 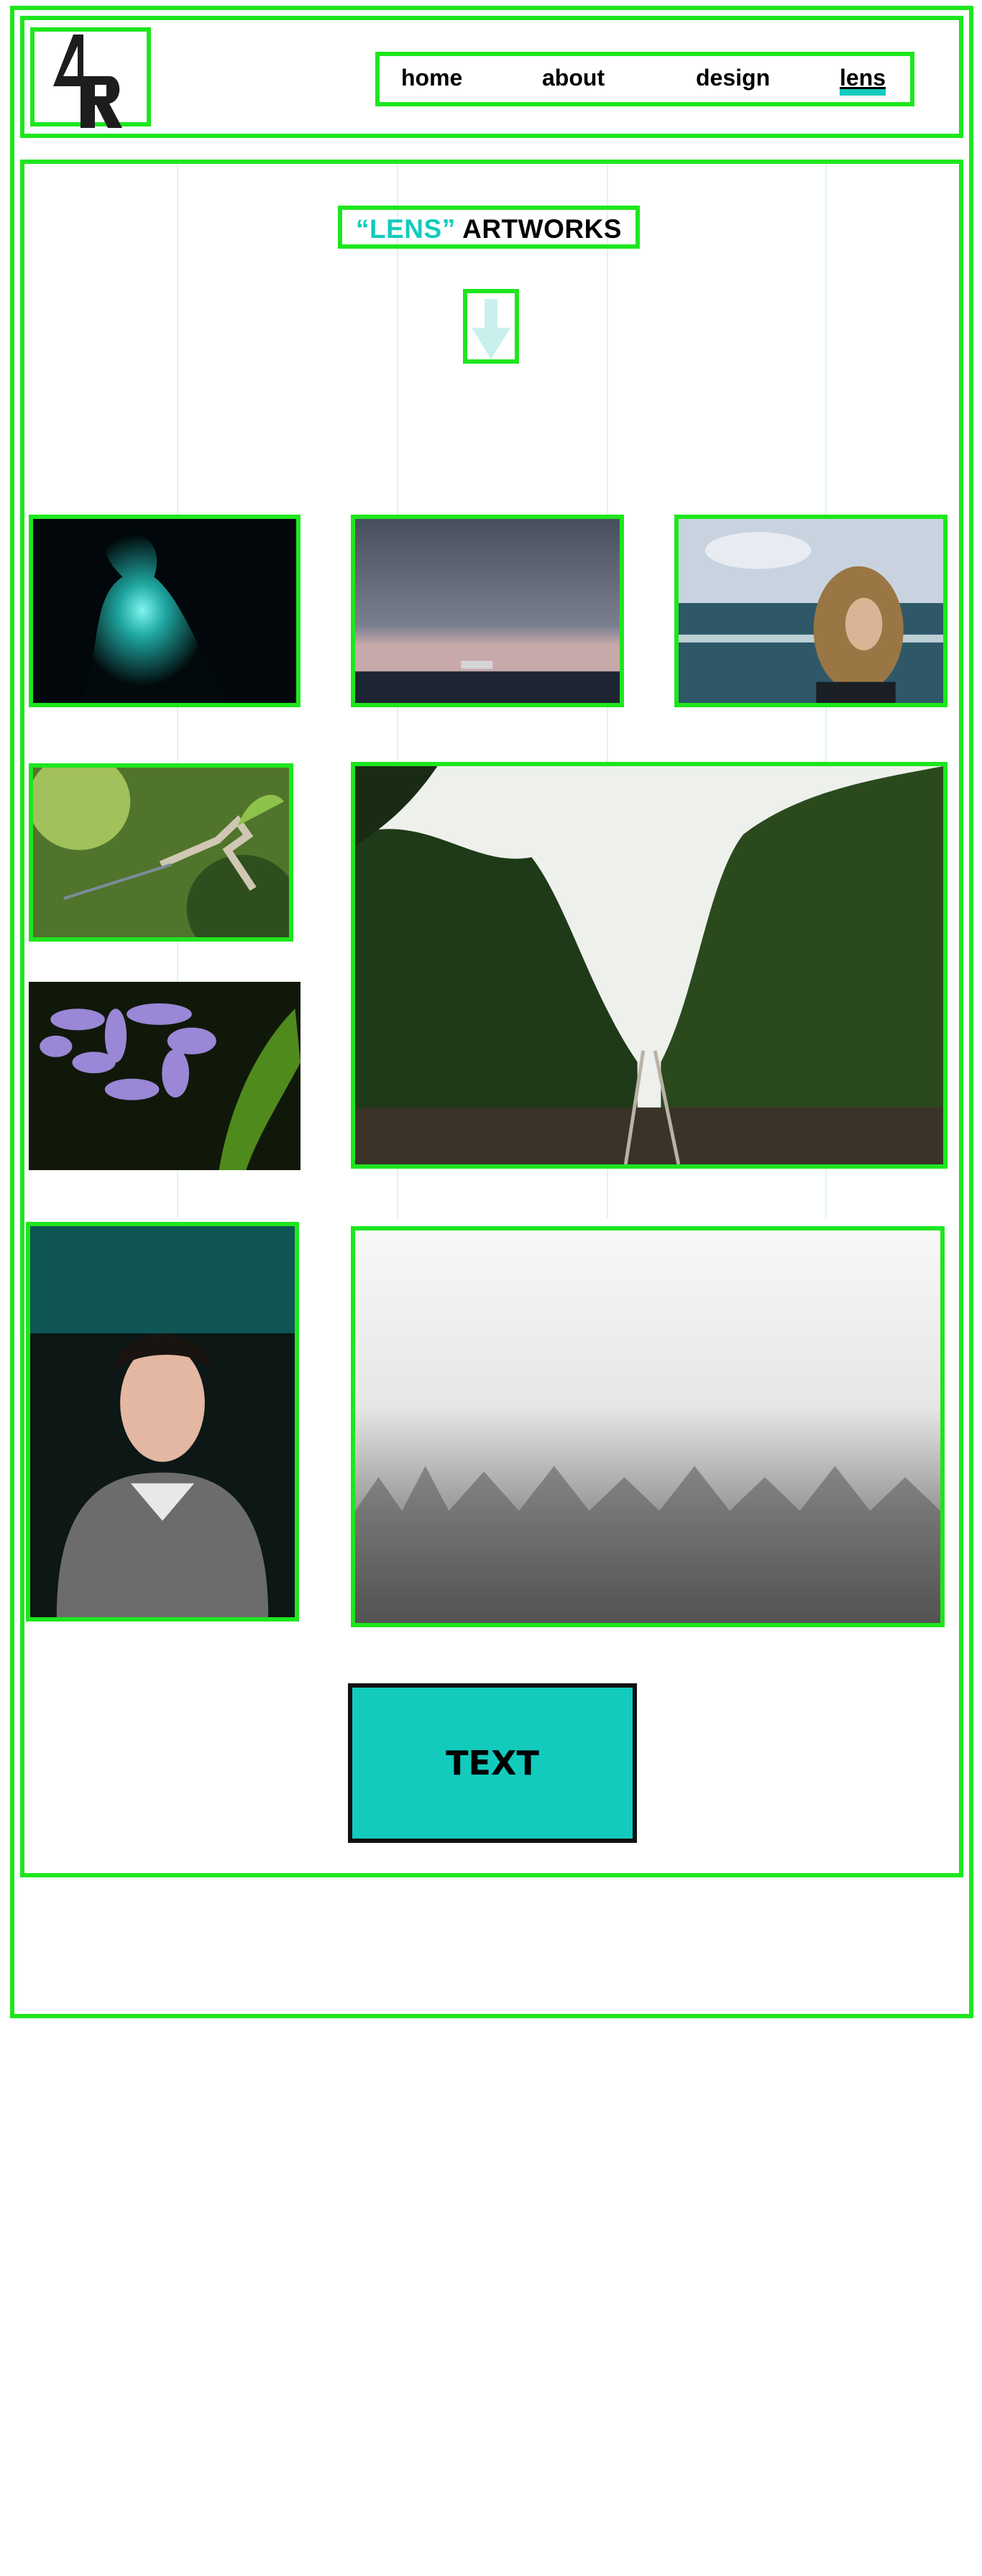 I want to click on scroll-down-button, so click(x=491, y=326).